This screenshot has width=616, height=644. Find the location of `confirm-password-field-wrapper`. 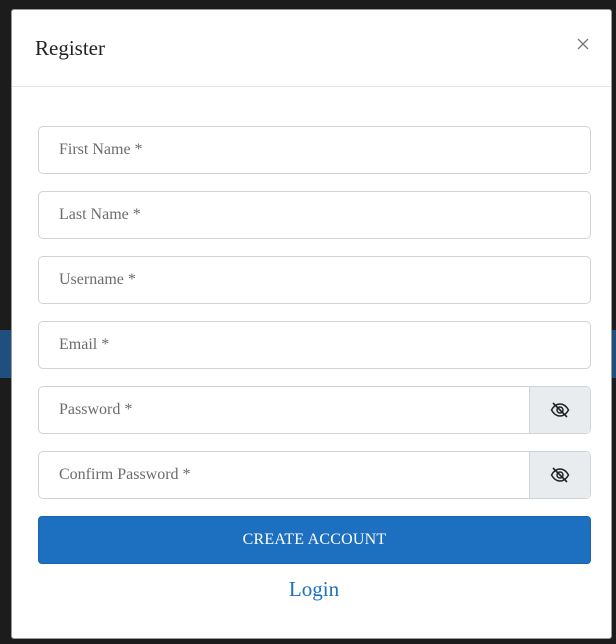

confirm-password-field-wrapper is located at coordinates (314, 475).